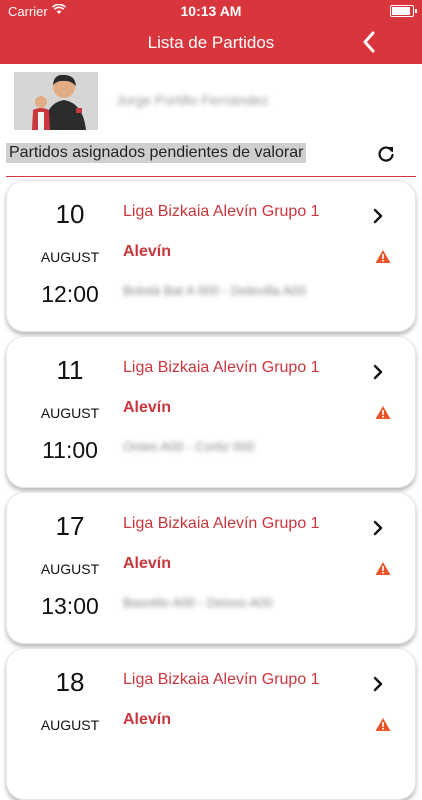 This screenshot has height=800, width=422. I want to click on battery-icon, so click(403, 11).